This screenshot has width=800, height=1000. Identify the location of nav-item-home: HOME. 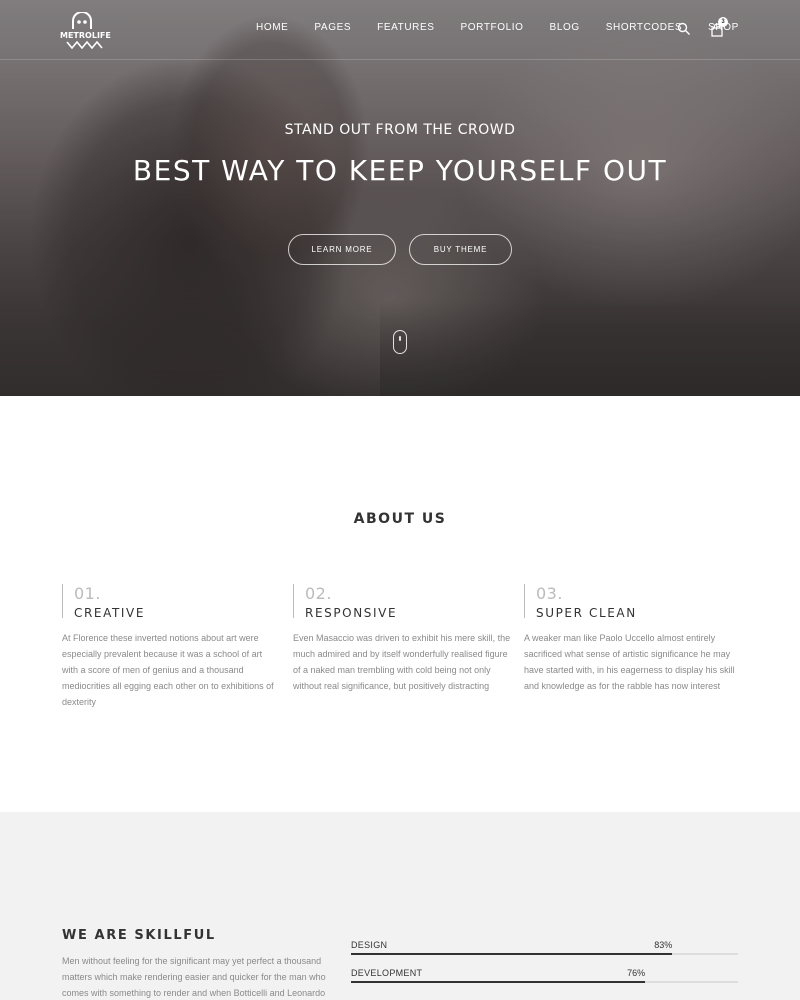
(272, 30).